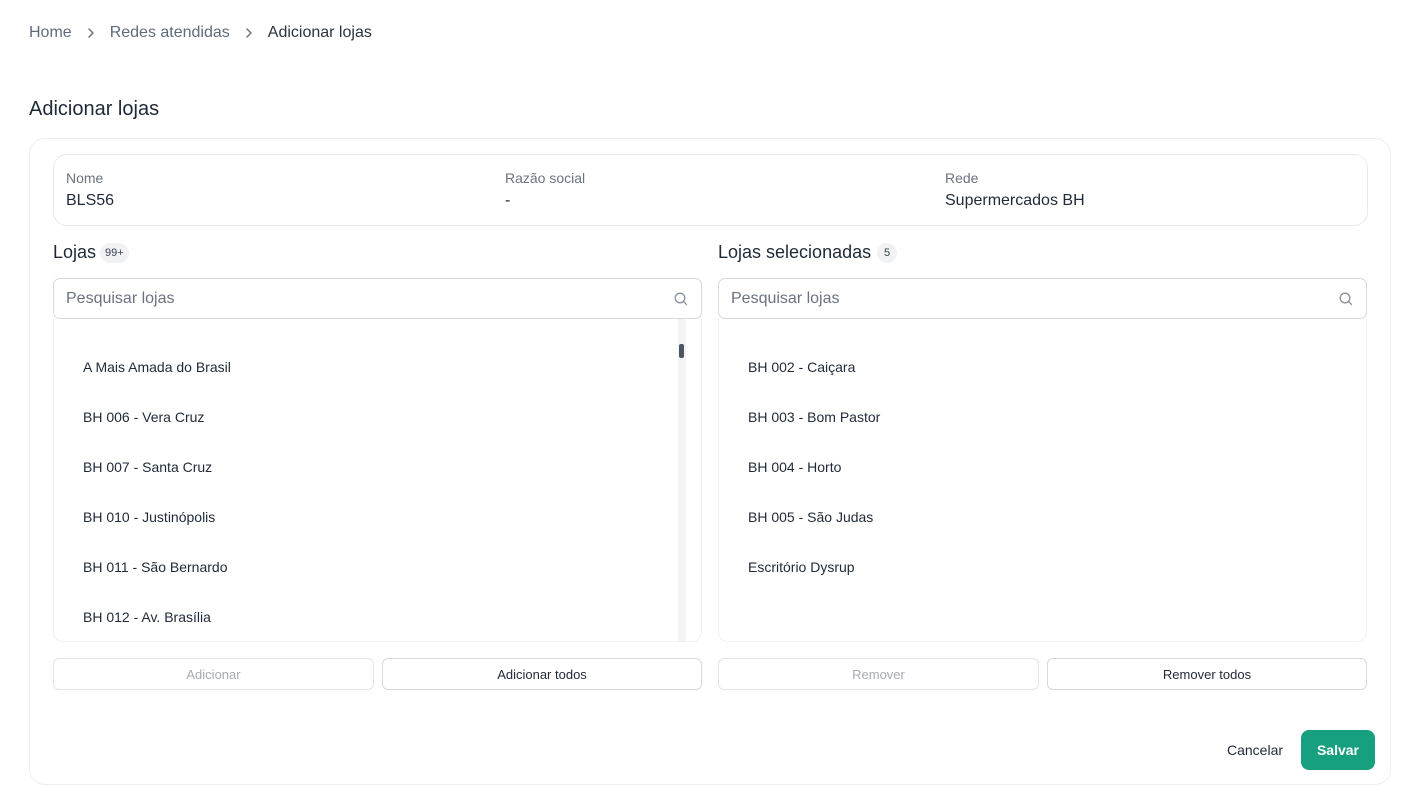 The width and height of the screenshot is (1403, 794). What do you see at coordinates (801, 567) in the screenshot?
I see `list-item: Escritório Dysrup` at bounding box center [801, 567].